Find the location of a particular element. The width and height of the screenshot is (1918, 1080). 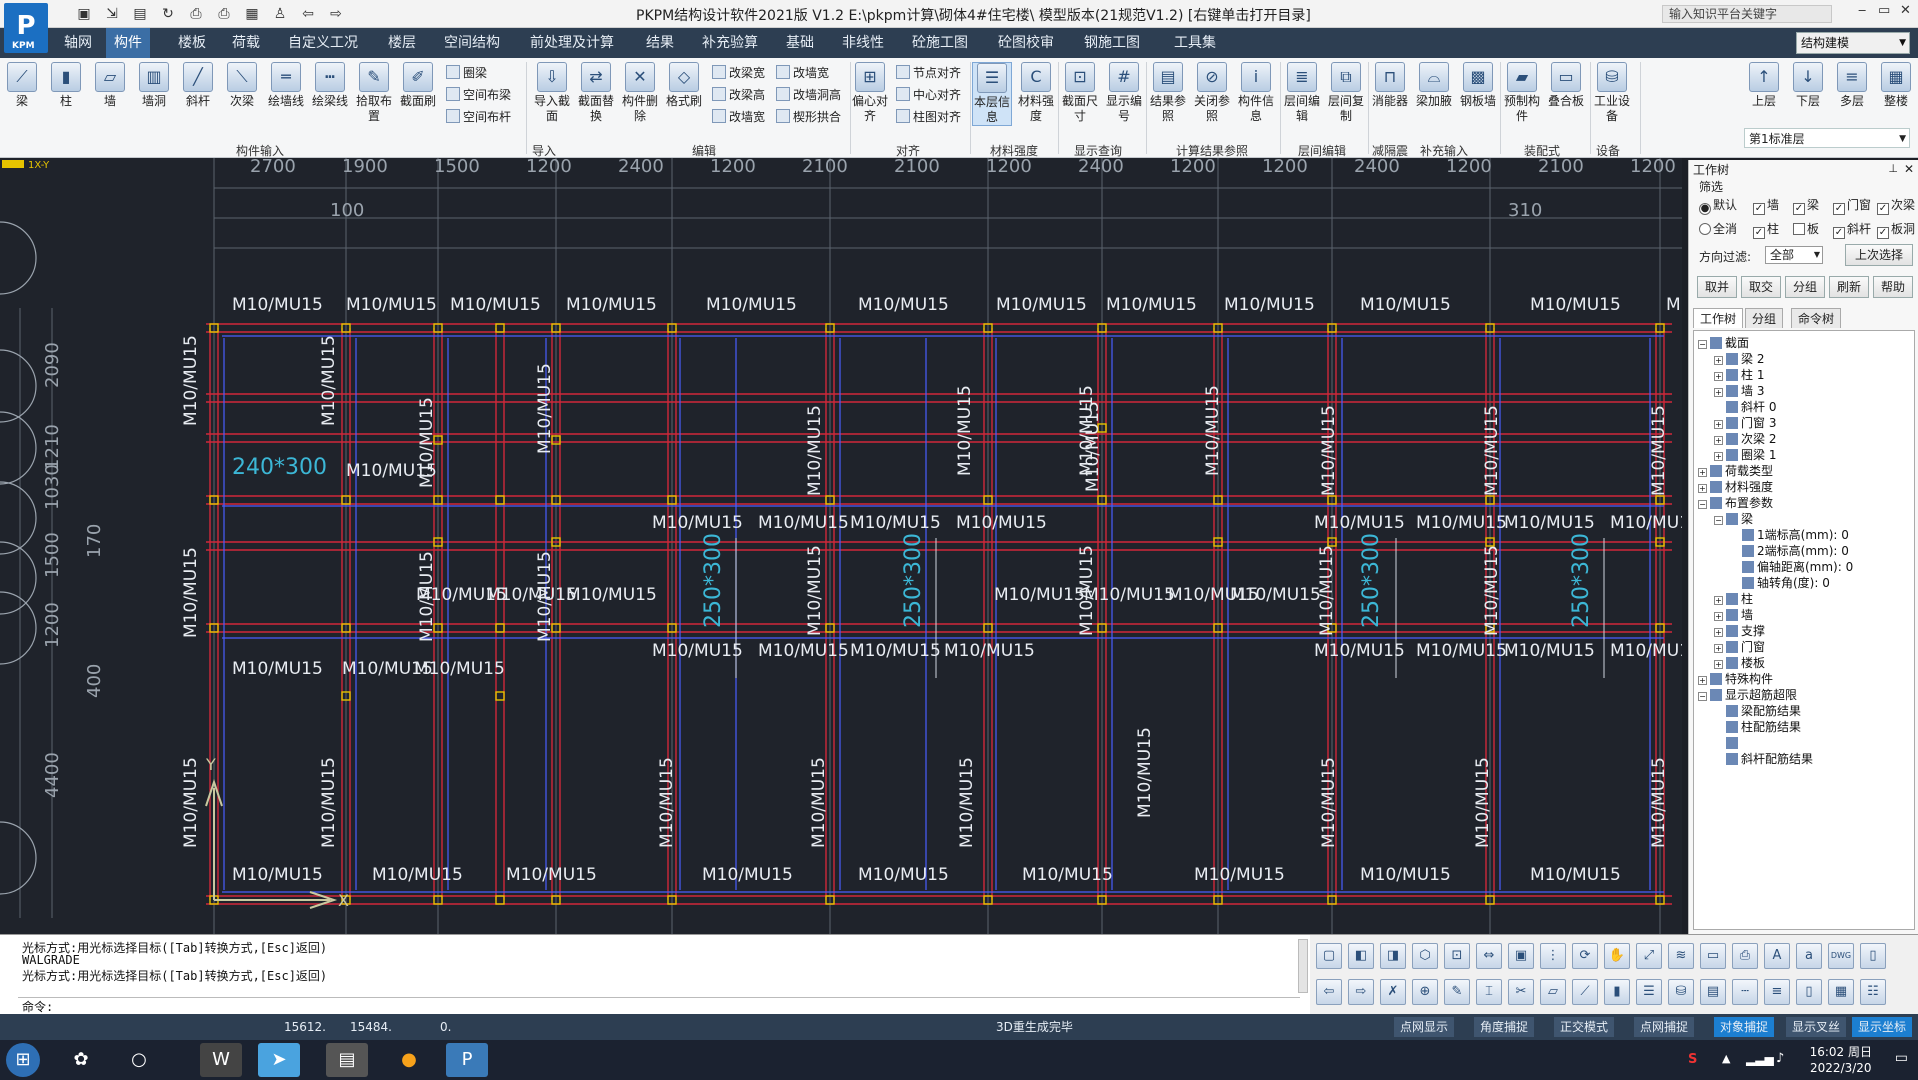

module-select: 结构建模 ▼ is located at coordinates (1853, 43).